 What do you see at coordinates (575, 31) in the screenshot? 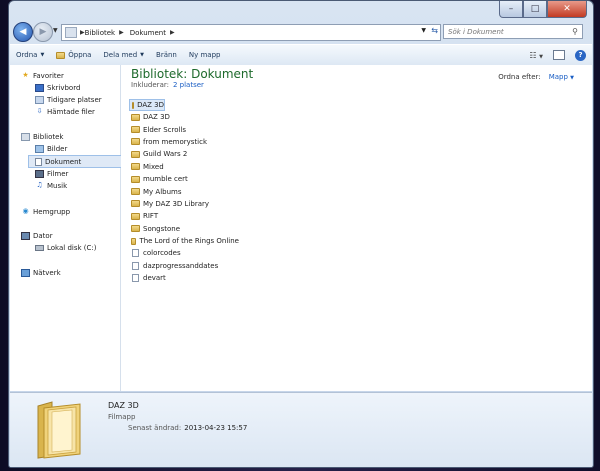
I see `search-icon: ⚲` at bounding box center [575, 31].